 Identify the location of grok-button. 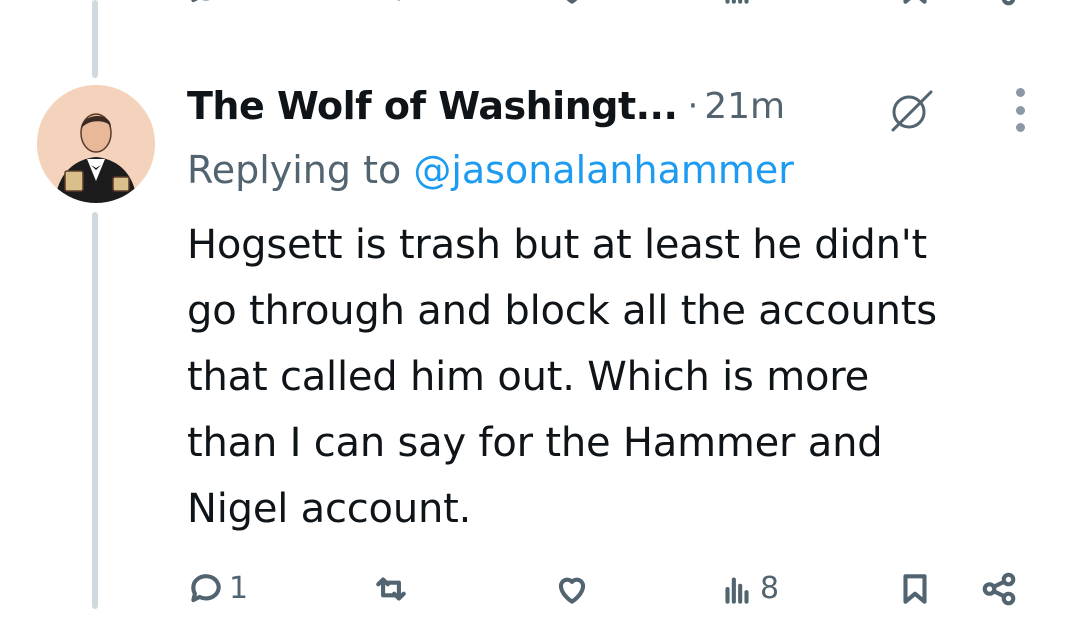
(911, 110).